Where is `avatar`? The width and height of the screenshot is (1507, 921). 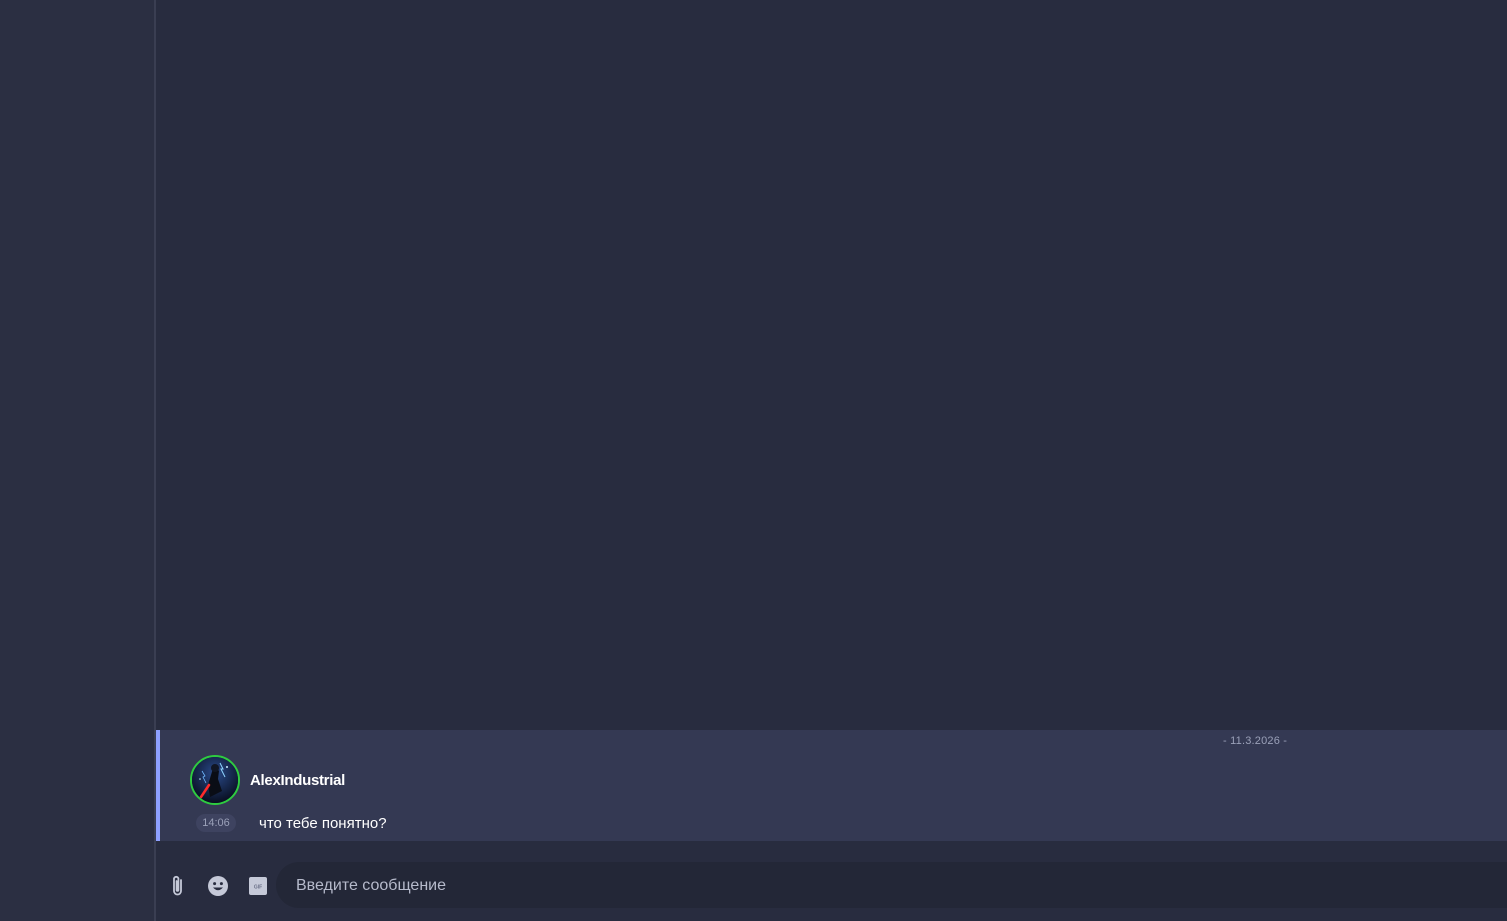
avatar is located at coordinates (215, 780).